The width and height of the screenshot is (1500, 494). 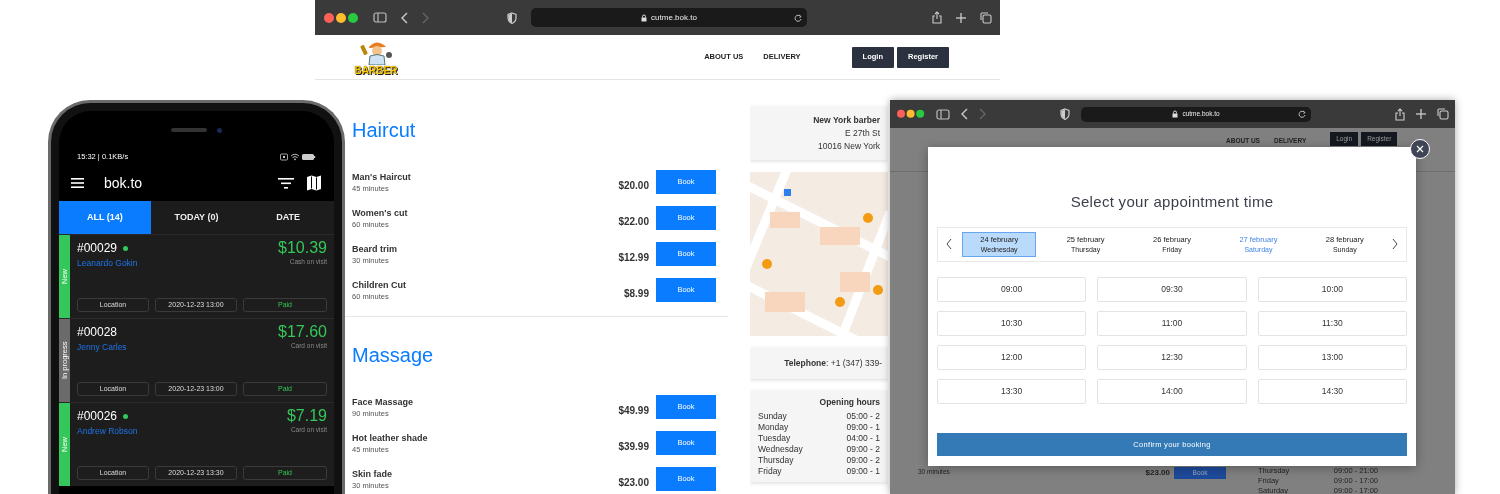 I want to click on chevron-left-icon, so click(x=949, y=244).